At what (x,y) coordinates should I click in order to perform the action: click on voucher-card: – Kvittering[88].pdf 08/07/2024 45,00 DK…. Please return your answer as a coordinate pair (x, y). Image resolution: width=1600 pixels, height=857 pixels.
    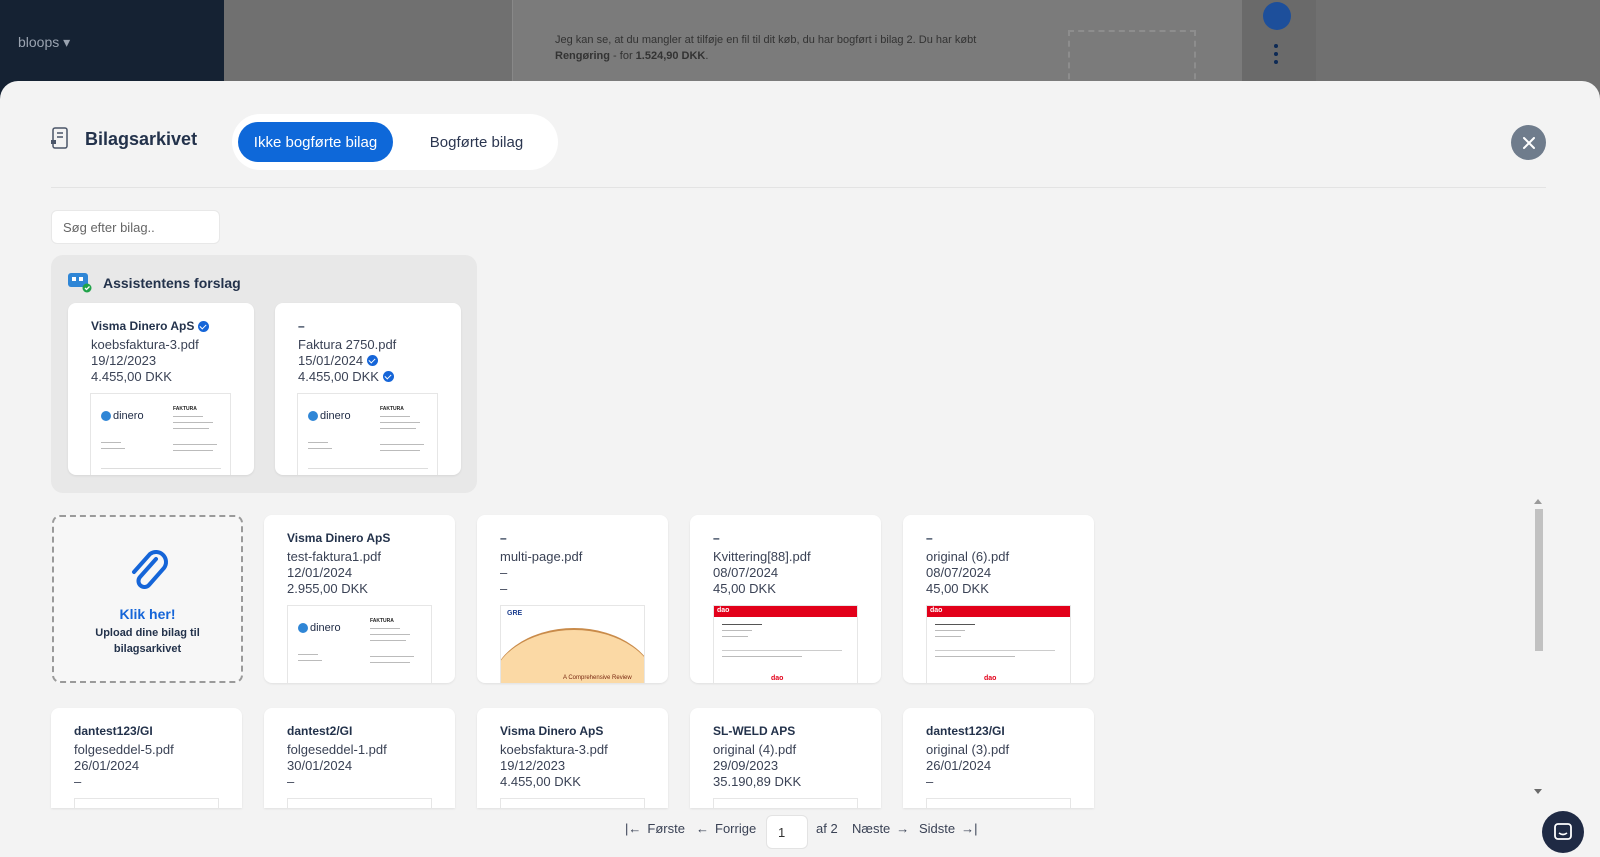
    Looking at the image, I should click on (785, 599).